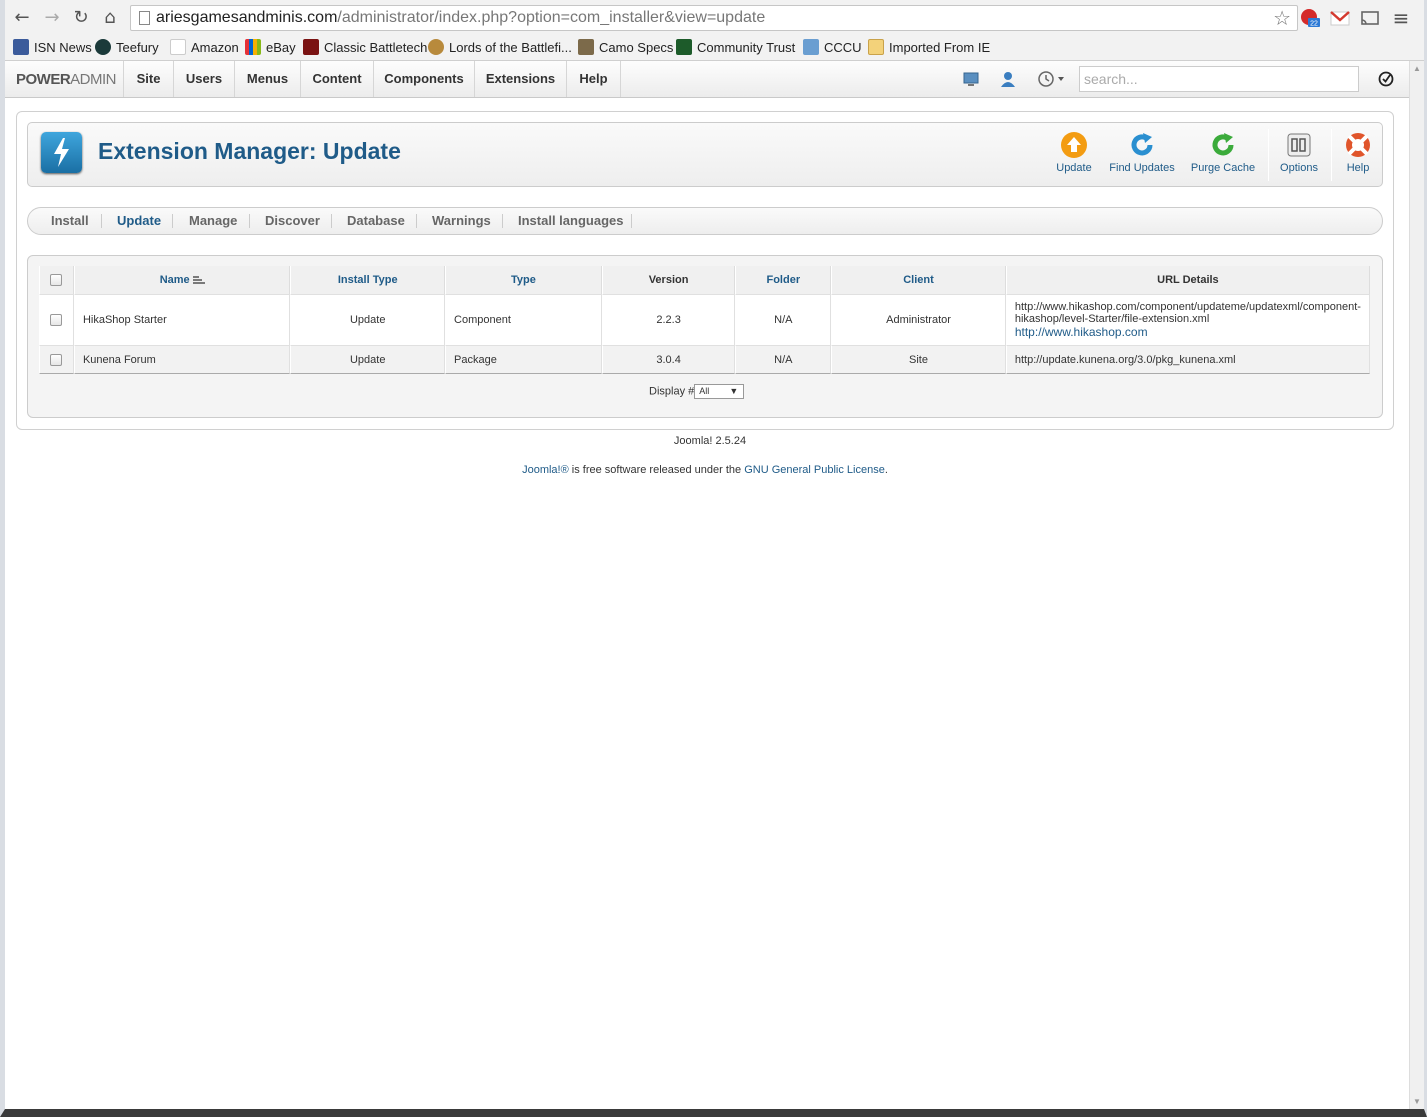 Image resolution: width=1427 pixels, height=1117 pixels. What do you see at coordinates (144, 18) in the screenshot?
I see `page-icon` at bounding box center [144, 18].